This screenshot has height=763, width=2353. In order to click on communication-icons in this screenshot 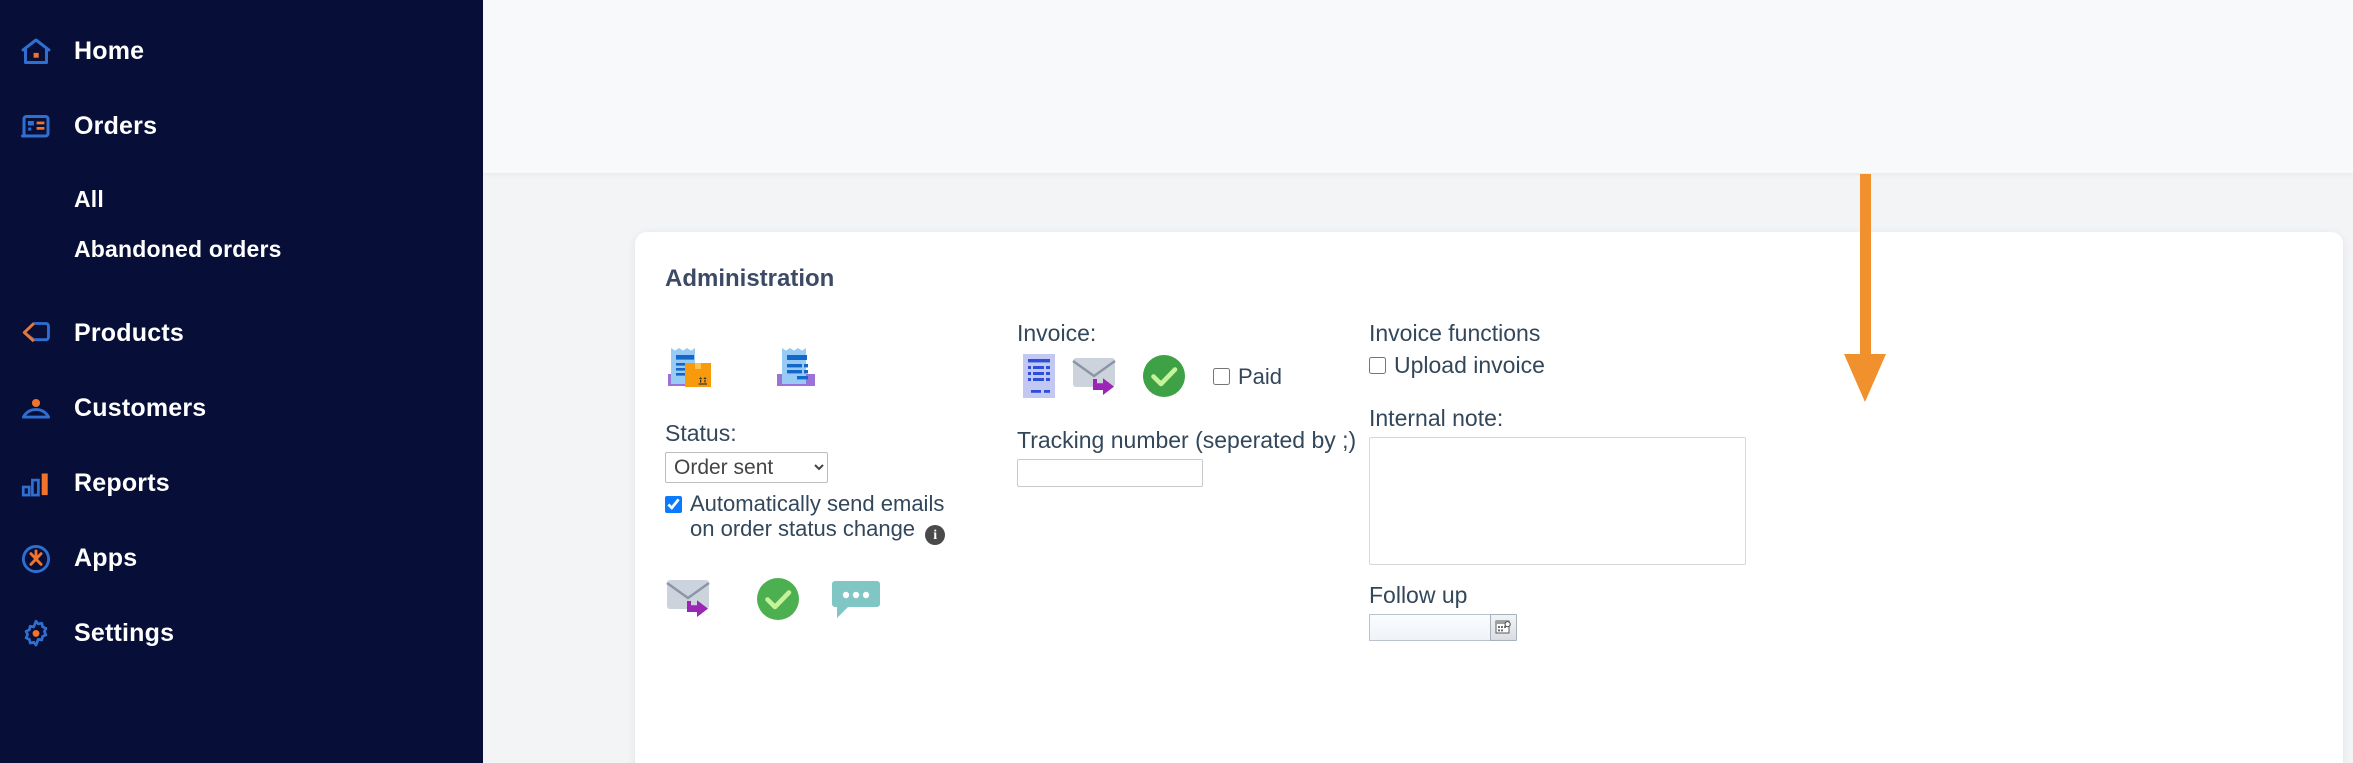, I will do `click(840, 597)`.